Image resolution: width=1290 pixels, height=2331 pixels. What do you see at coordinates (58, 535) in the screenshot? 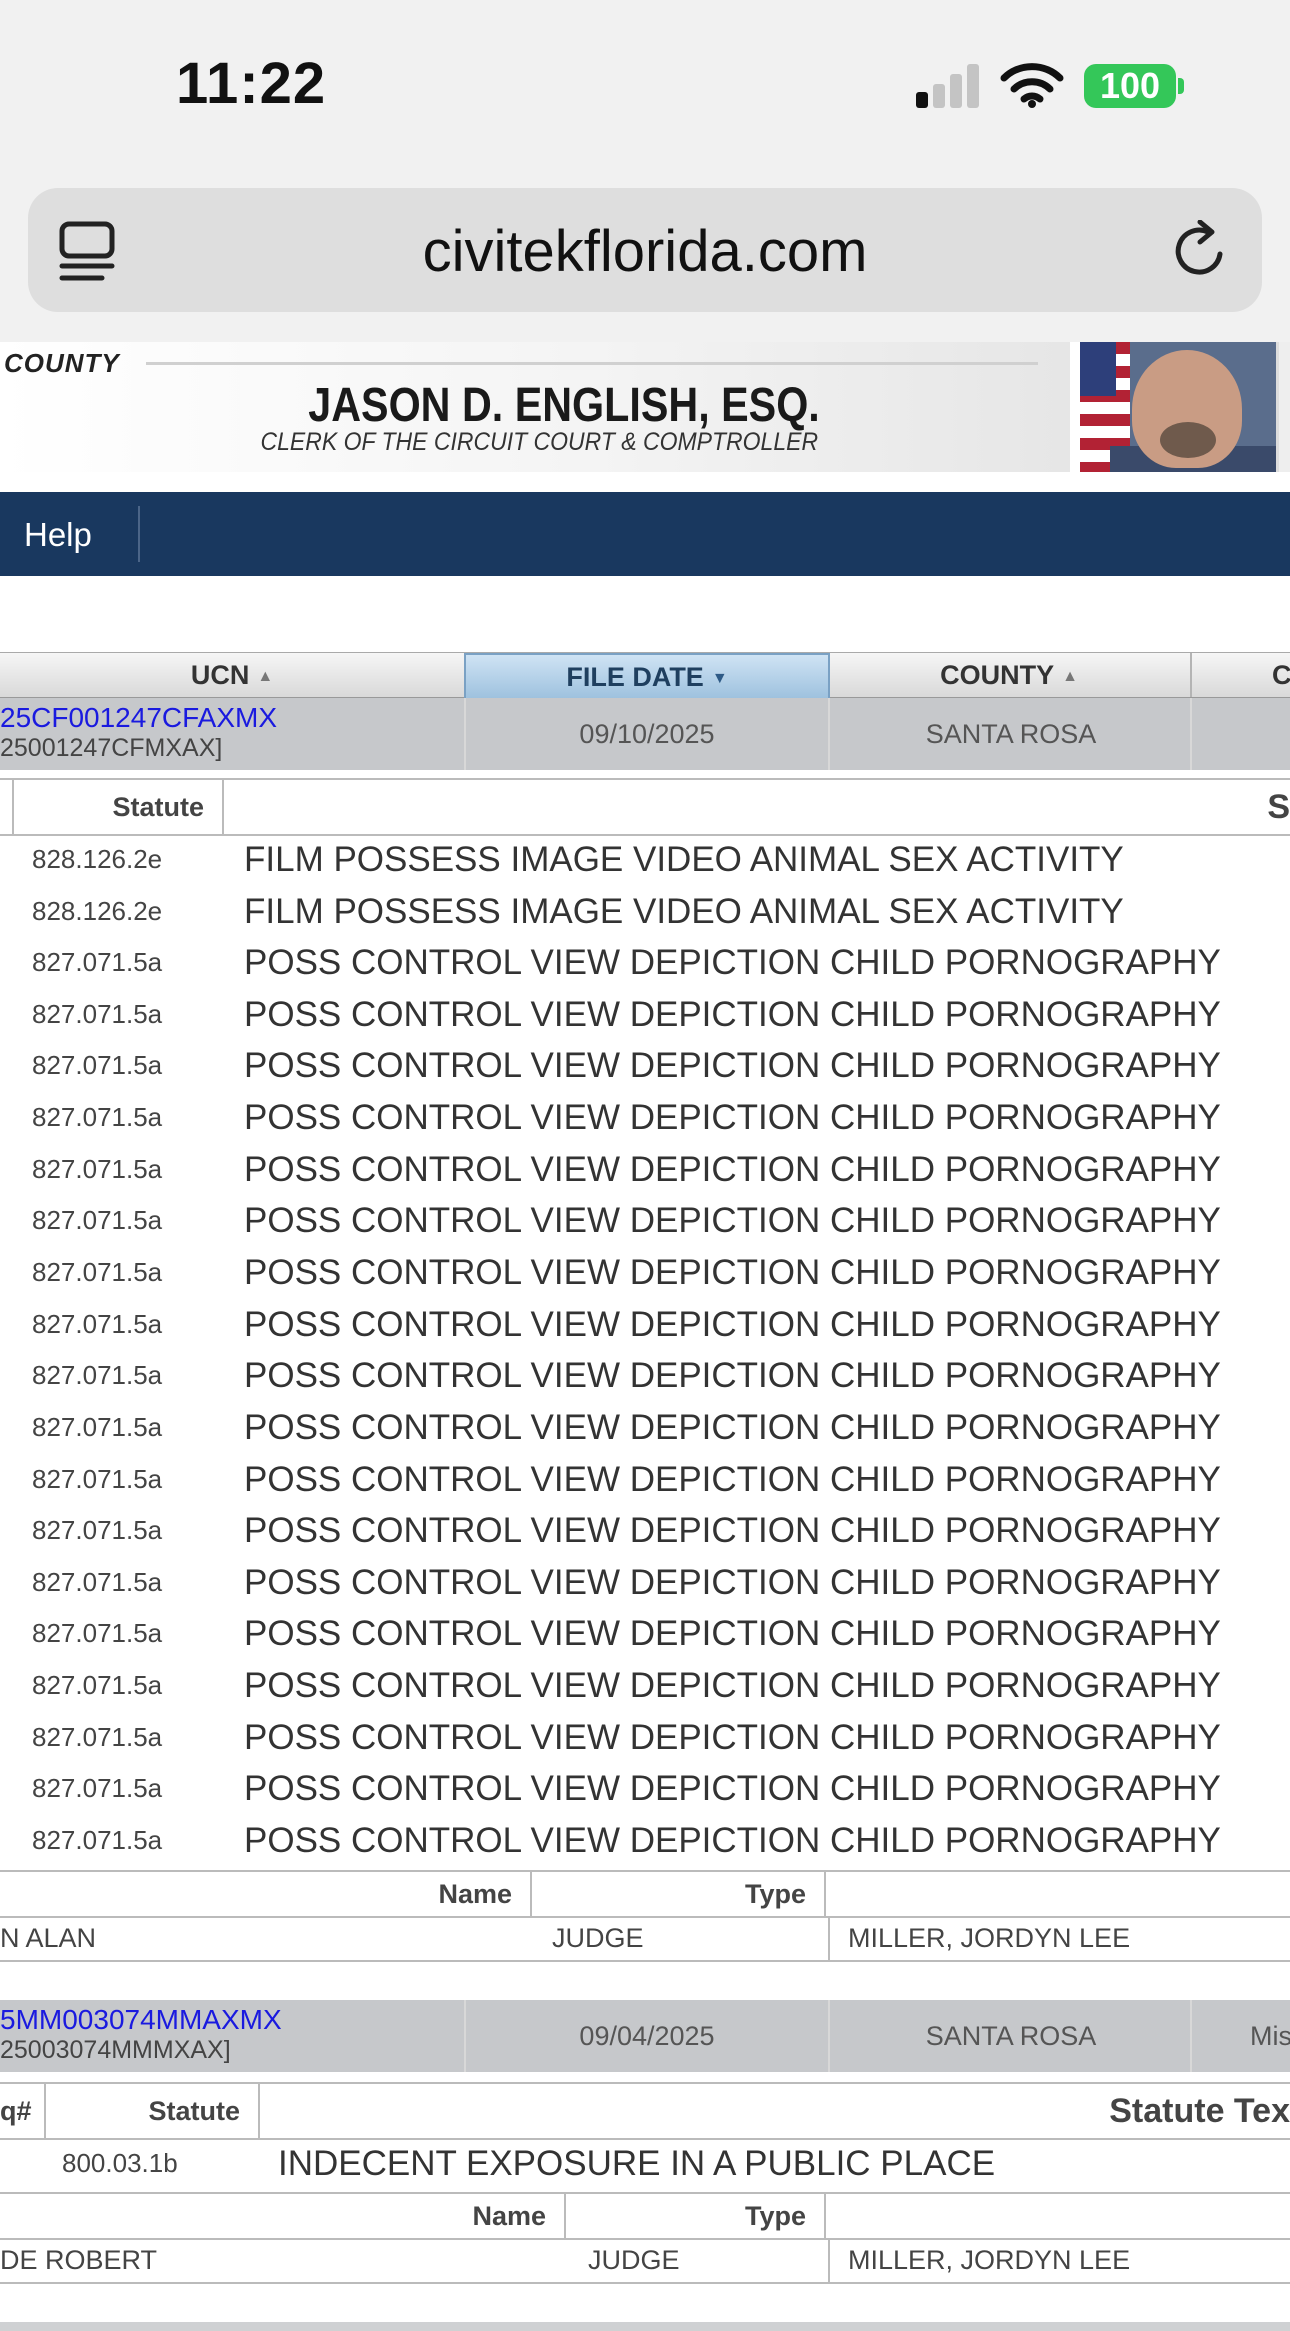
I see `nav-help-link: Help` at bounding box center [58, 535].